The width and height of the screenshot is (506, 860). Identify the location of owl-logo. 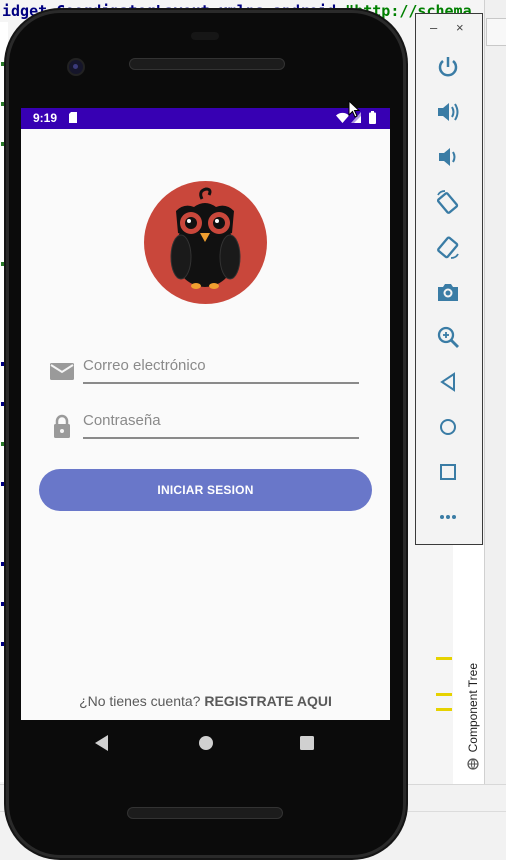
(205, 242).